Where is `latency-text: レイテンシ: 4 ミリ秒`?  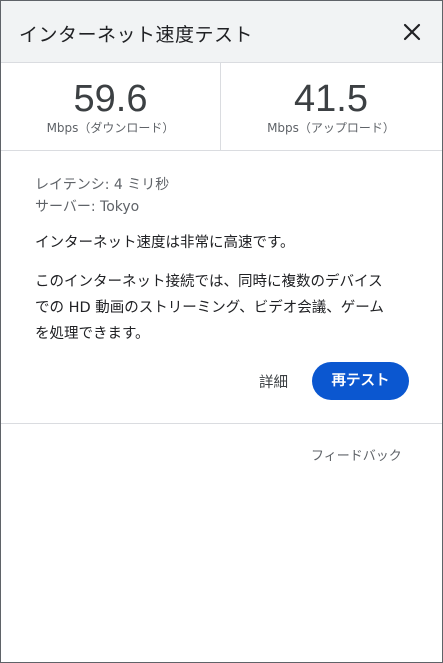 latency-text: レイテンシ: 4 ミリ秒 is located at coordinates (102, 185).